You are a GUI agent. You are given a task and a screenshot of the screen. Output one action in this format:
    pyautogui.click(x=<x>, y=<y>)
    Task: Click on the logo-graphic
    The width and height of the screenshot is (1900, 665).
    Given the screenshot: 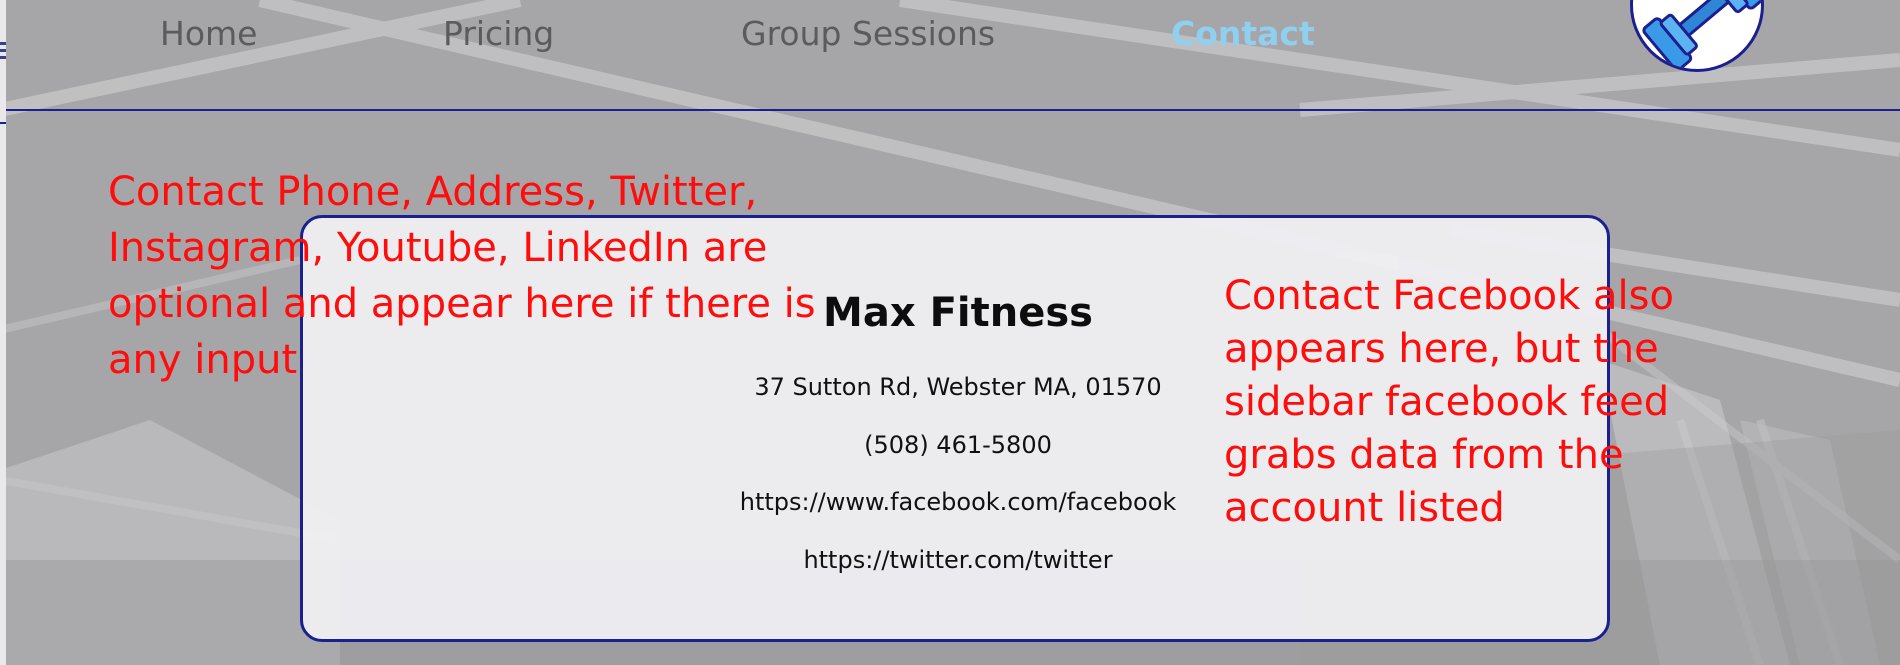 What is the action you would take?
    pyautogui.click(x=1701, y=34)
    